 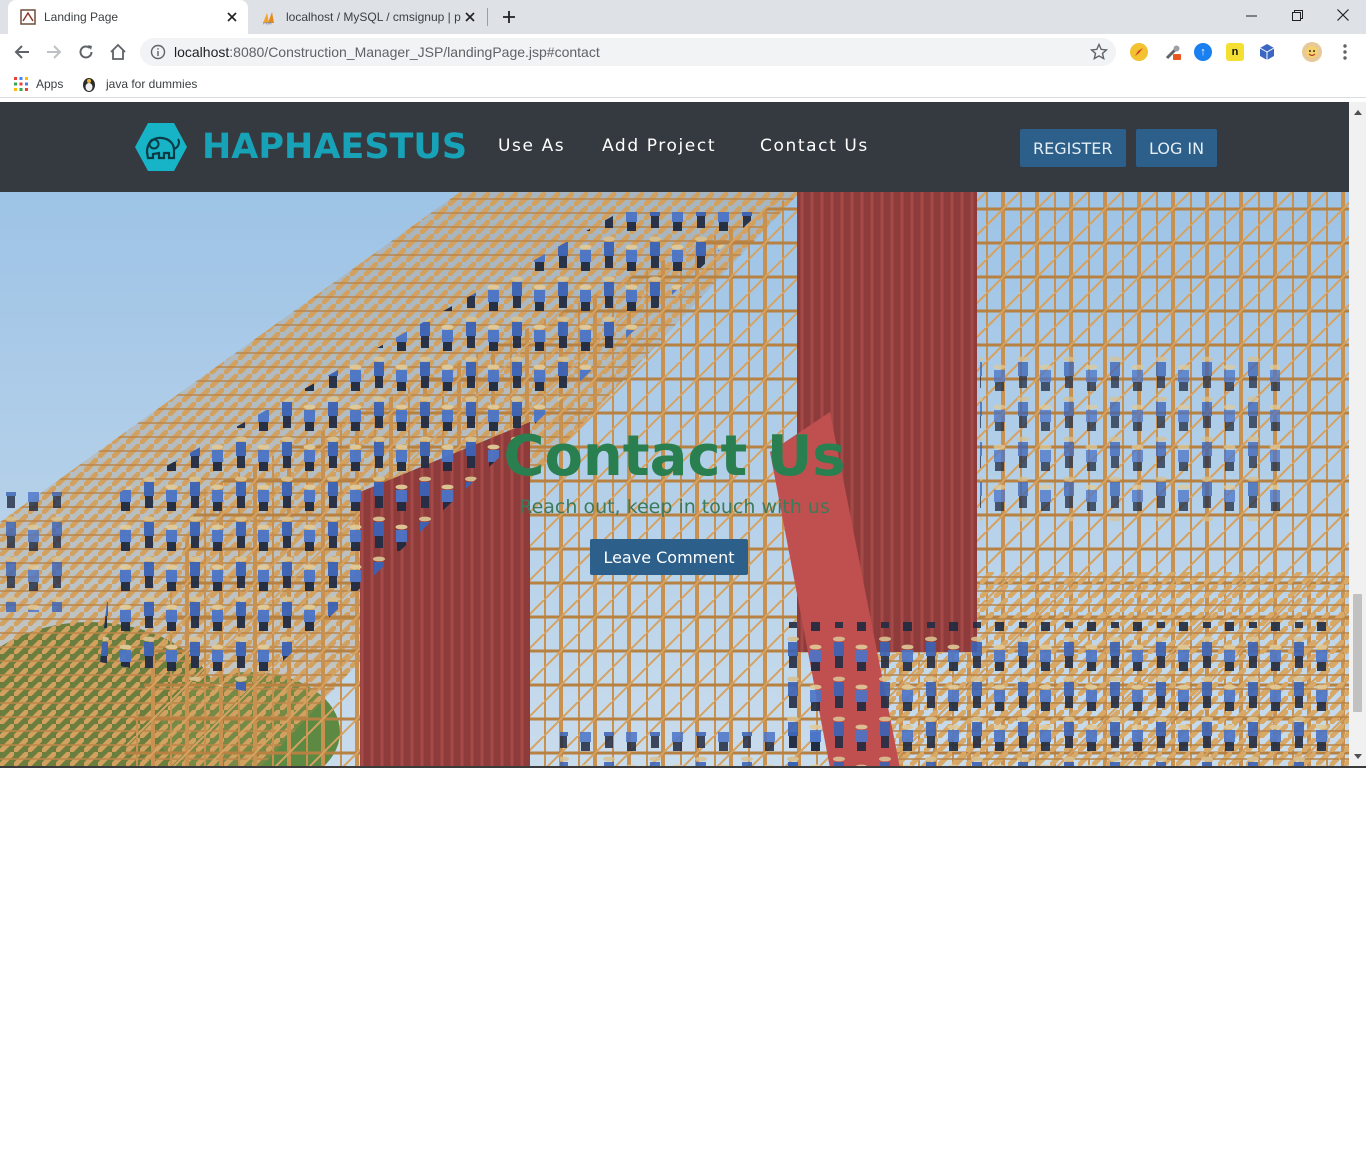 I want to click on close-window-icon, so click(x=1343, y=15).